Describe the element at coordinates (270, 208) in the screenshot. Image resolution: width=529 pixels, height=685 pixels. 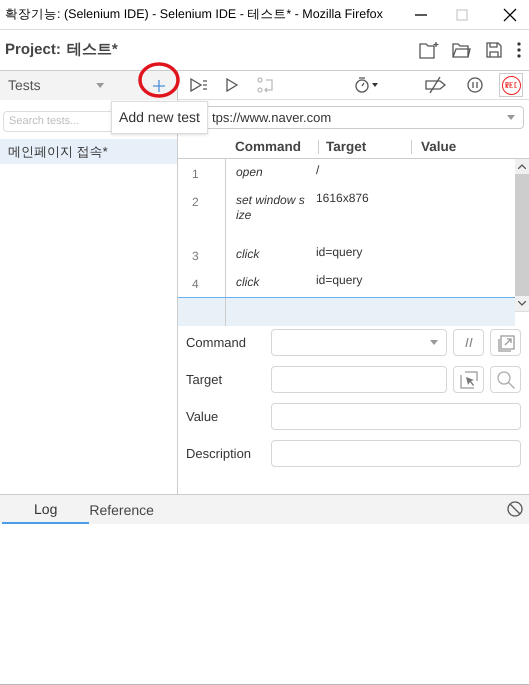
I see `command-cell-text: set window s ize` at that location.